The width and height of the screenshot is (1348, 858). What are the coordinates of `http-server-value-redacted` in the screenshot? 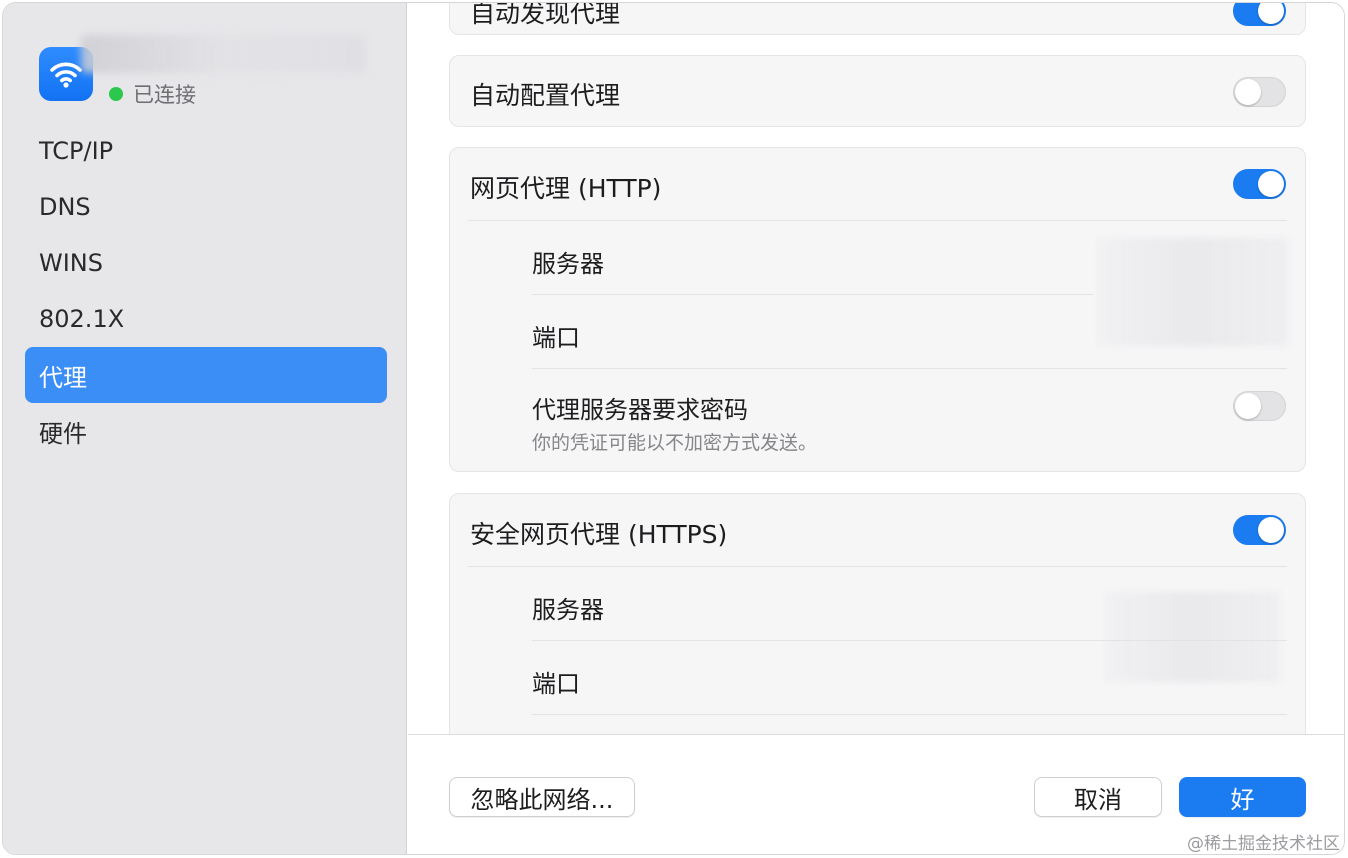 It's located at (1193, 292).